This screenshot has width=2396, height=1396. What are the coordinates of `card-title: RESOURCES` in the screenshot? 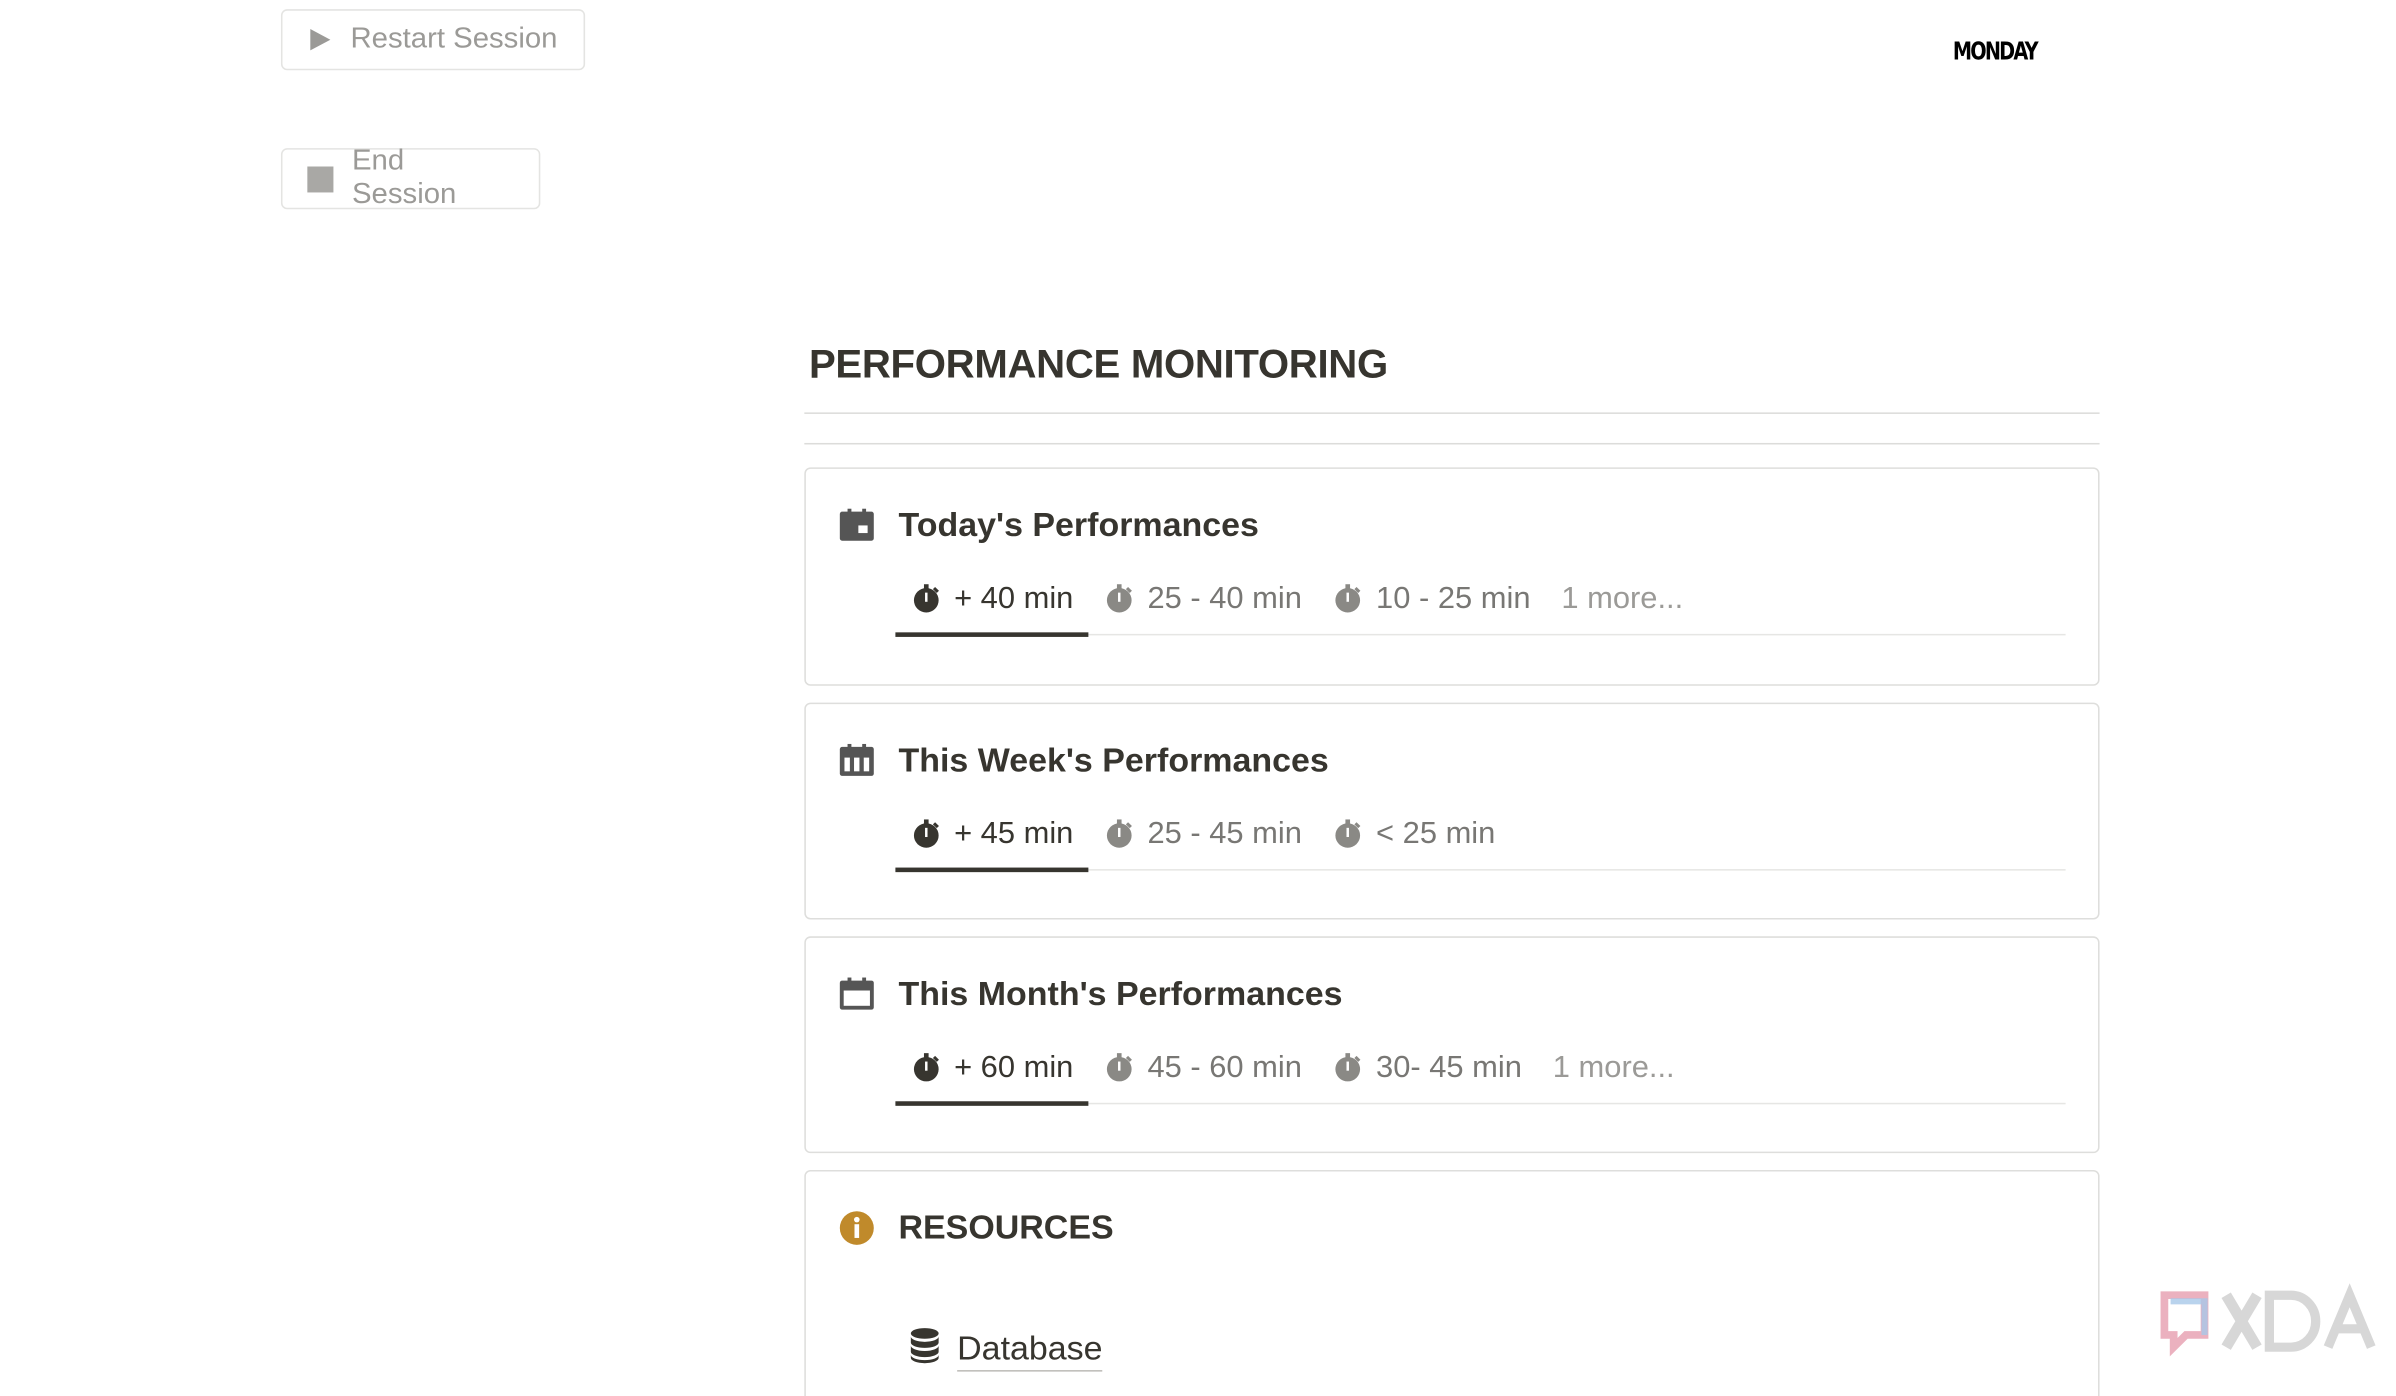 It's located at (1006, 1227).